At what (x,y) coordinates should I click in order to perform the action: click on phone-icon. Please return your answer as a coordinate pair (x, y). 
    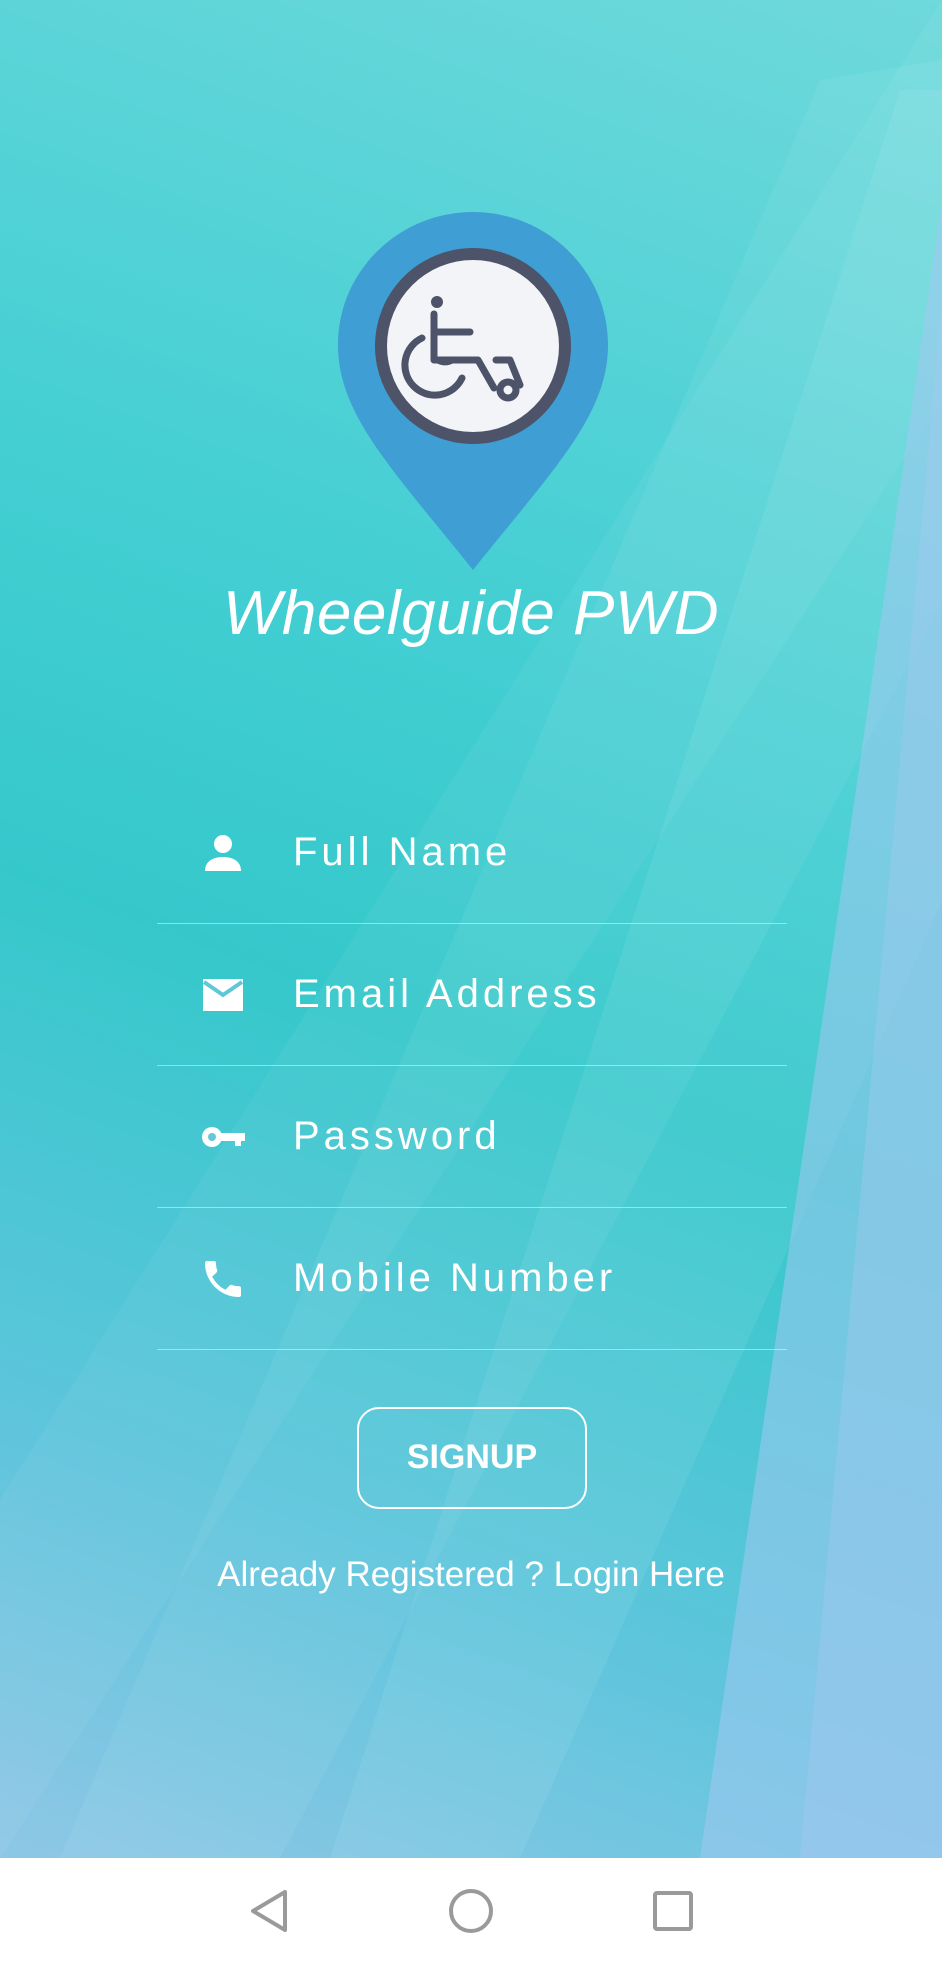
    Looking at the image, I should click on (223, 1278).